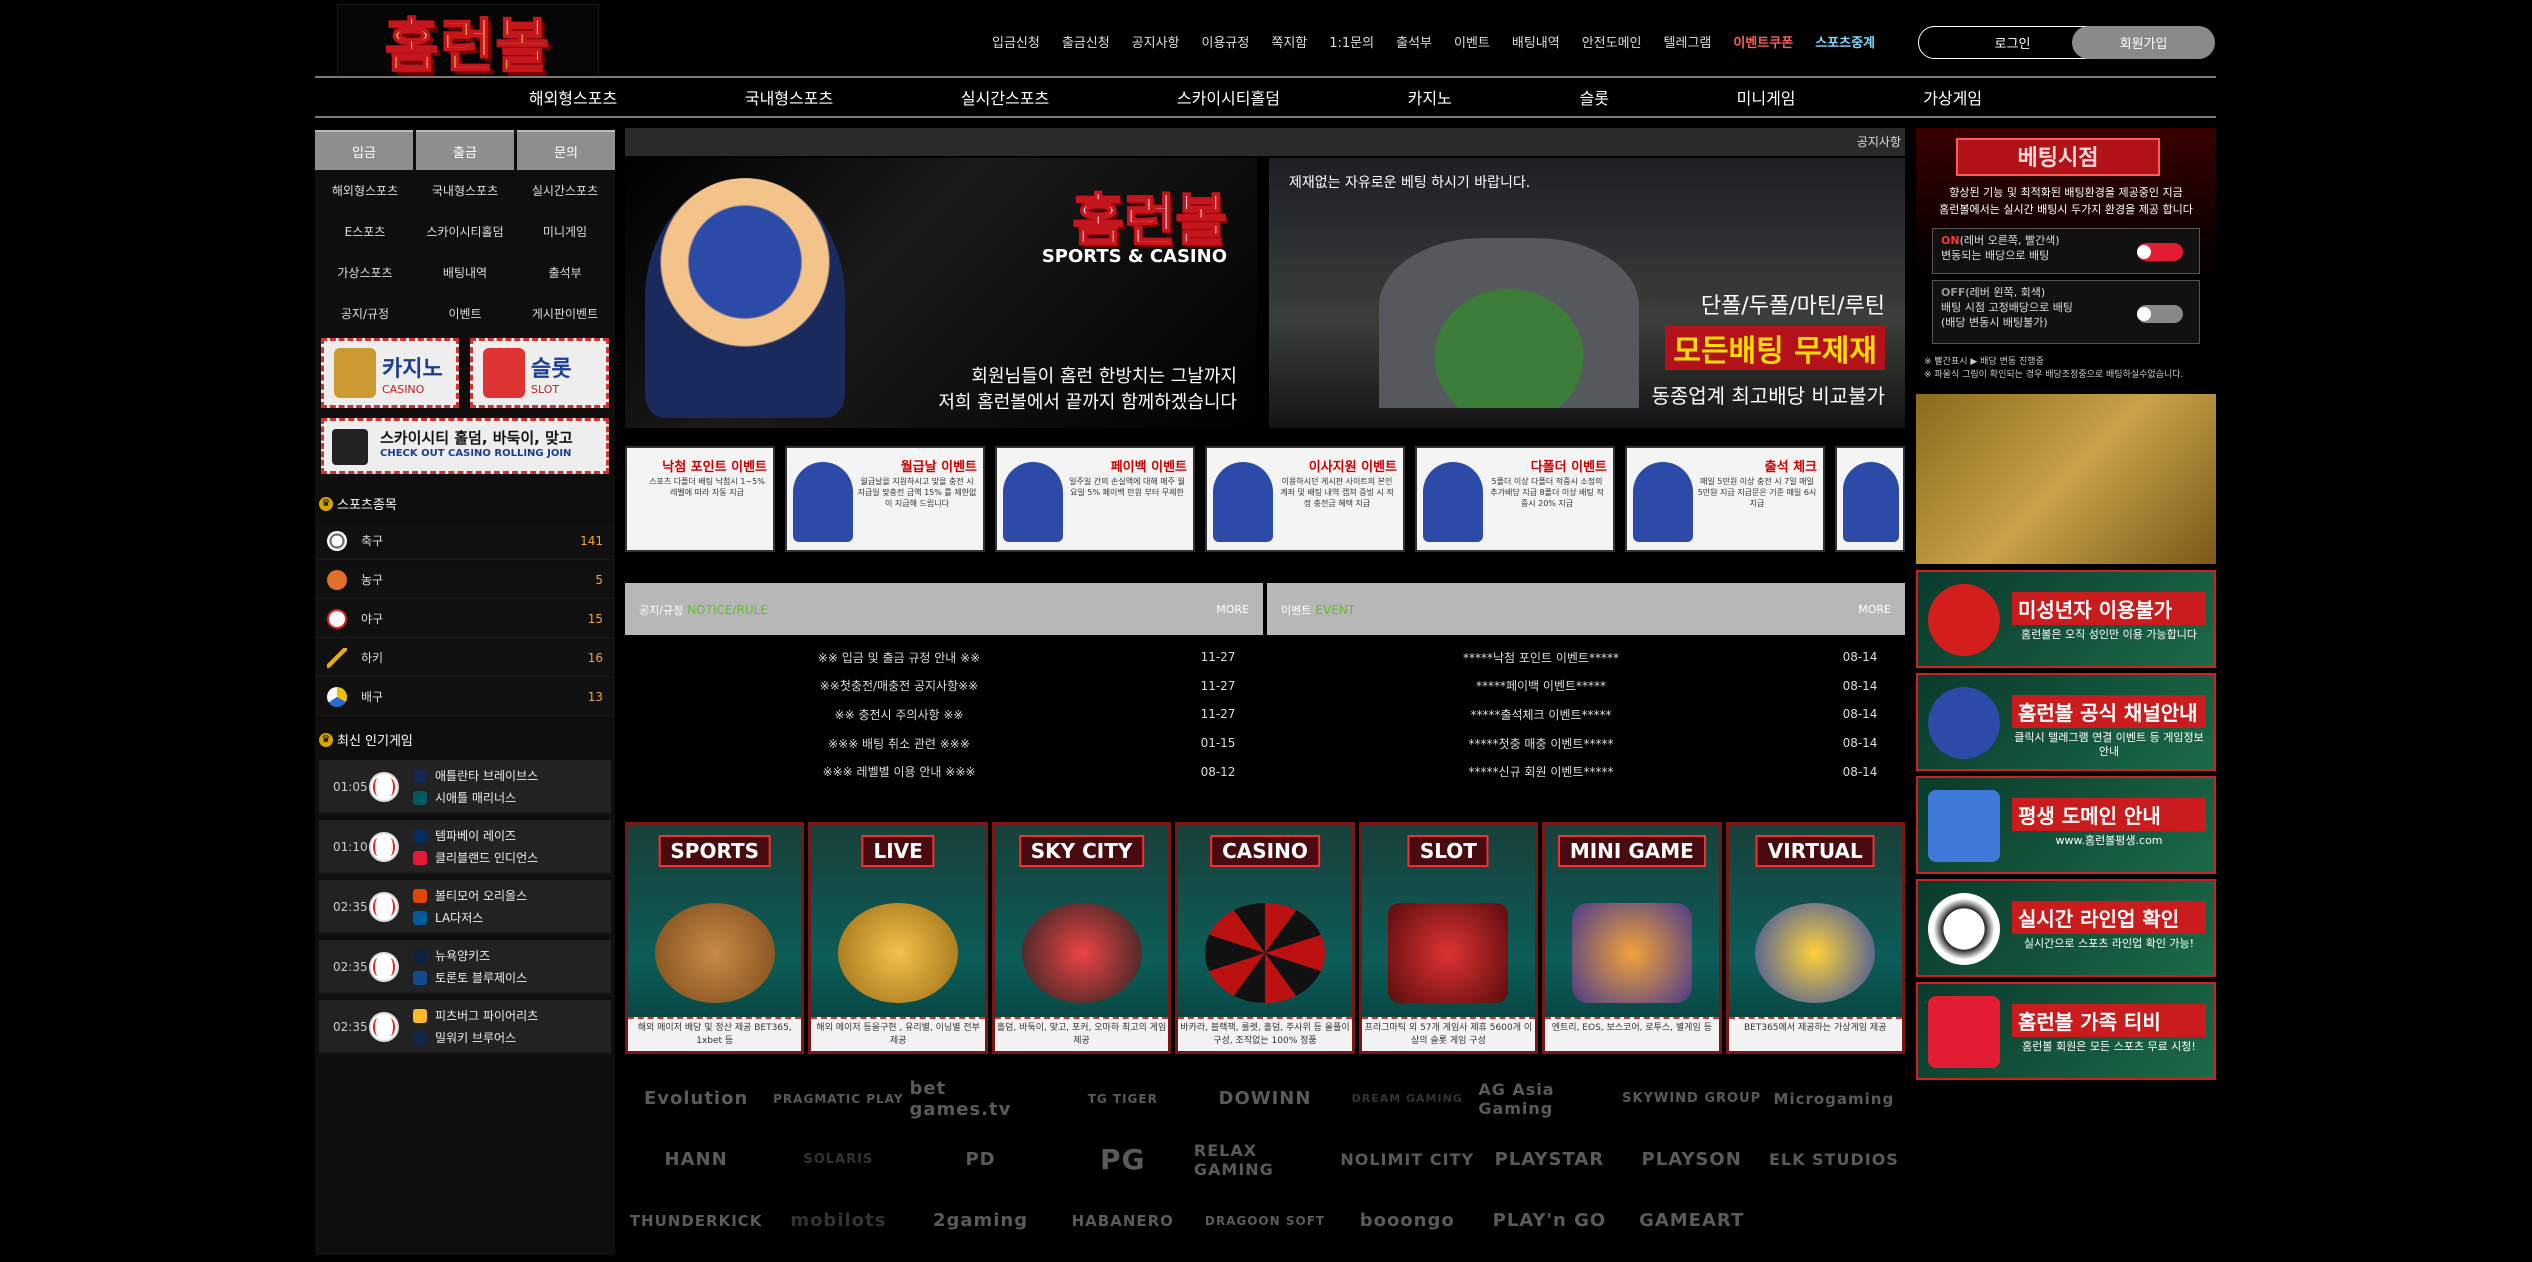 This screenshot has width=2532, height=1262. I want to click on banner-b-line2: 모든배팅 무제재, so click(1775, 348).